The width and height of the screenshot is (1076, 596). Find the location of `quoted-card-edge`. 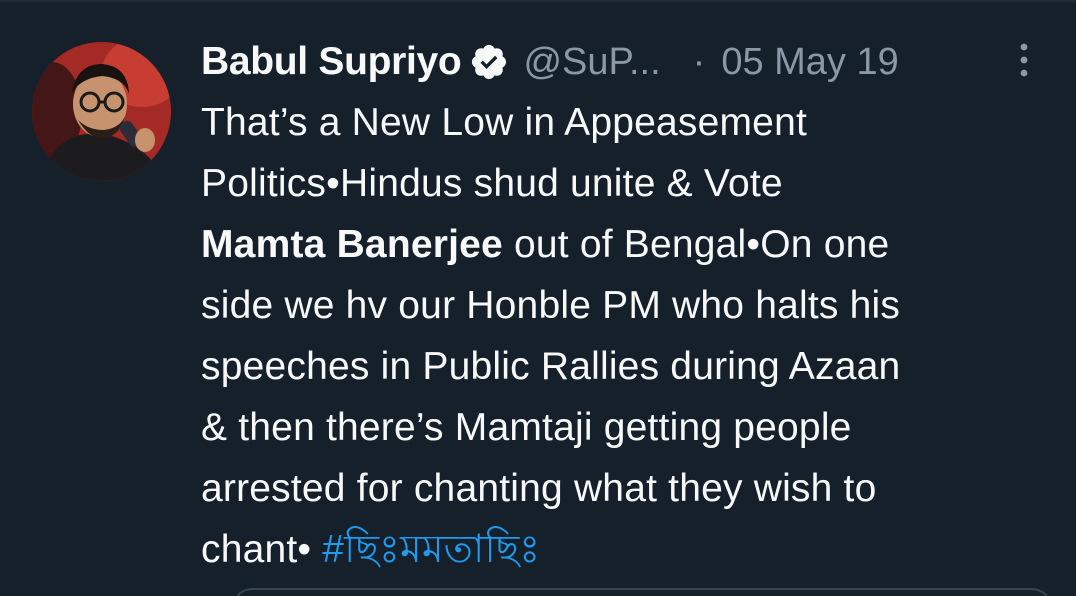

quoted-card-edge is located at coordinates (642, 592).